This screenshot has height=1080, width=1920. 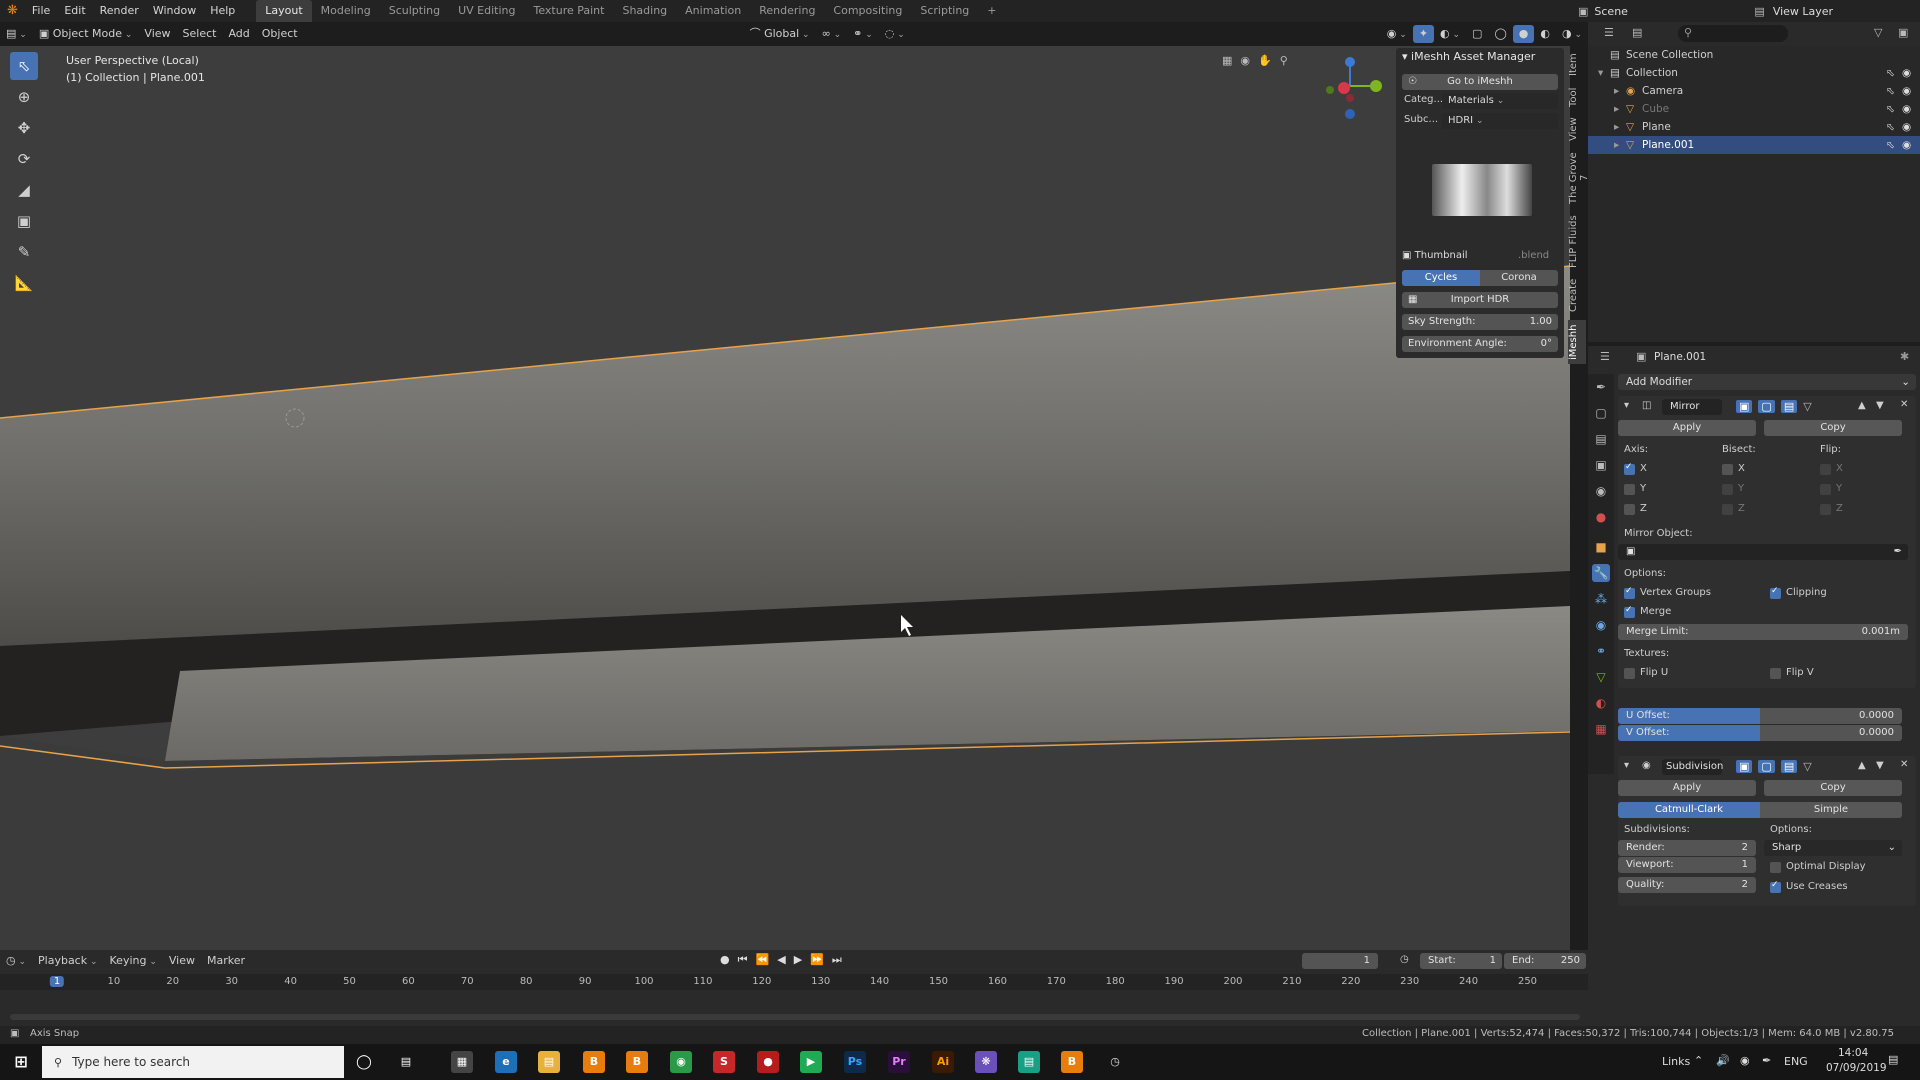 I want to click on notifications-icon: ▤, so click(x=1893, y=1059).